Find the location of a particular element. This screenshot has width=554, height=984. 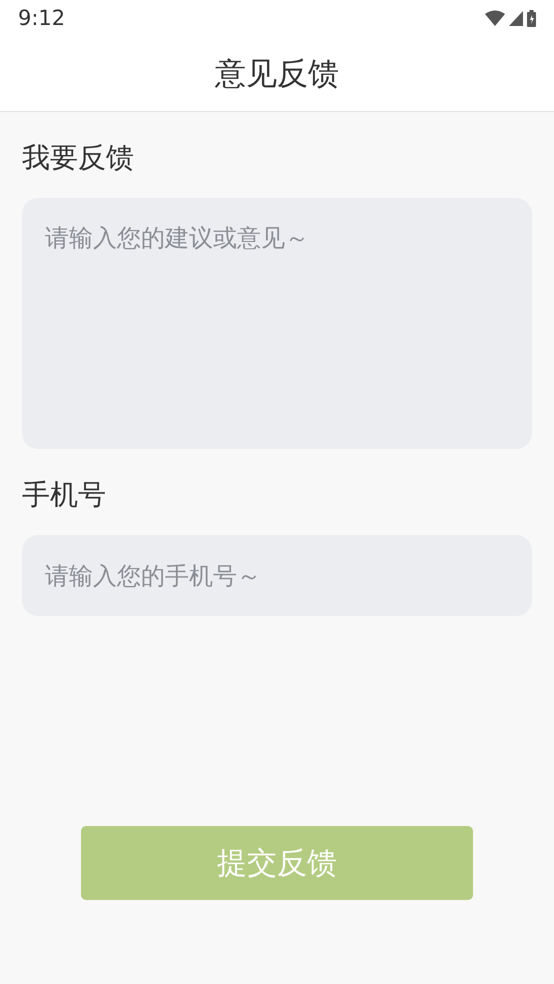

phone-field: 请输入您的手机号～ is located at coordinates (277, 575).